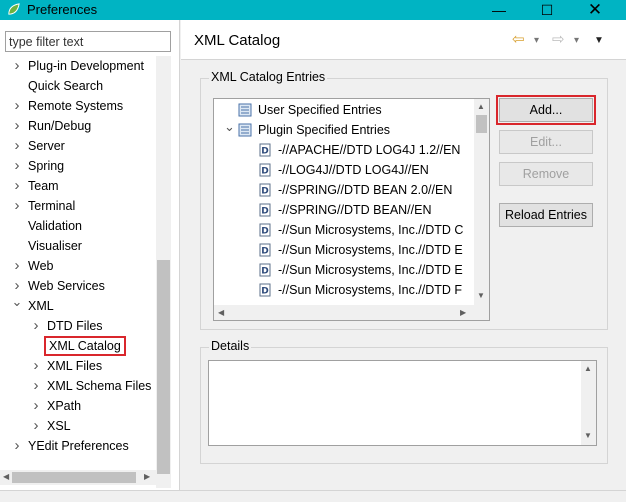 The height and width of the screenshot is (502, 626). What do you see at coordinates (93, 386) in the screenshot?
I see `tree-item: › XML Schema Files` at bounding box center [93, 386].